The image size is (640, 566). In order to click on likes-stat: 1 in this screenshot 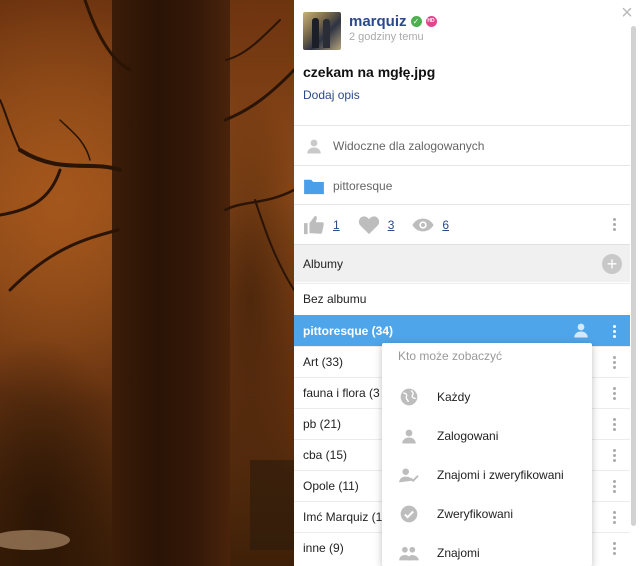, I will do `click(321, 225)`.